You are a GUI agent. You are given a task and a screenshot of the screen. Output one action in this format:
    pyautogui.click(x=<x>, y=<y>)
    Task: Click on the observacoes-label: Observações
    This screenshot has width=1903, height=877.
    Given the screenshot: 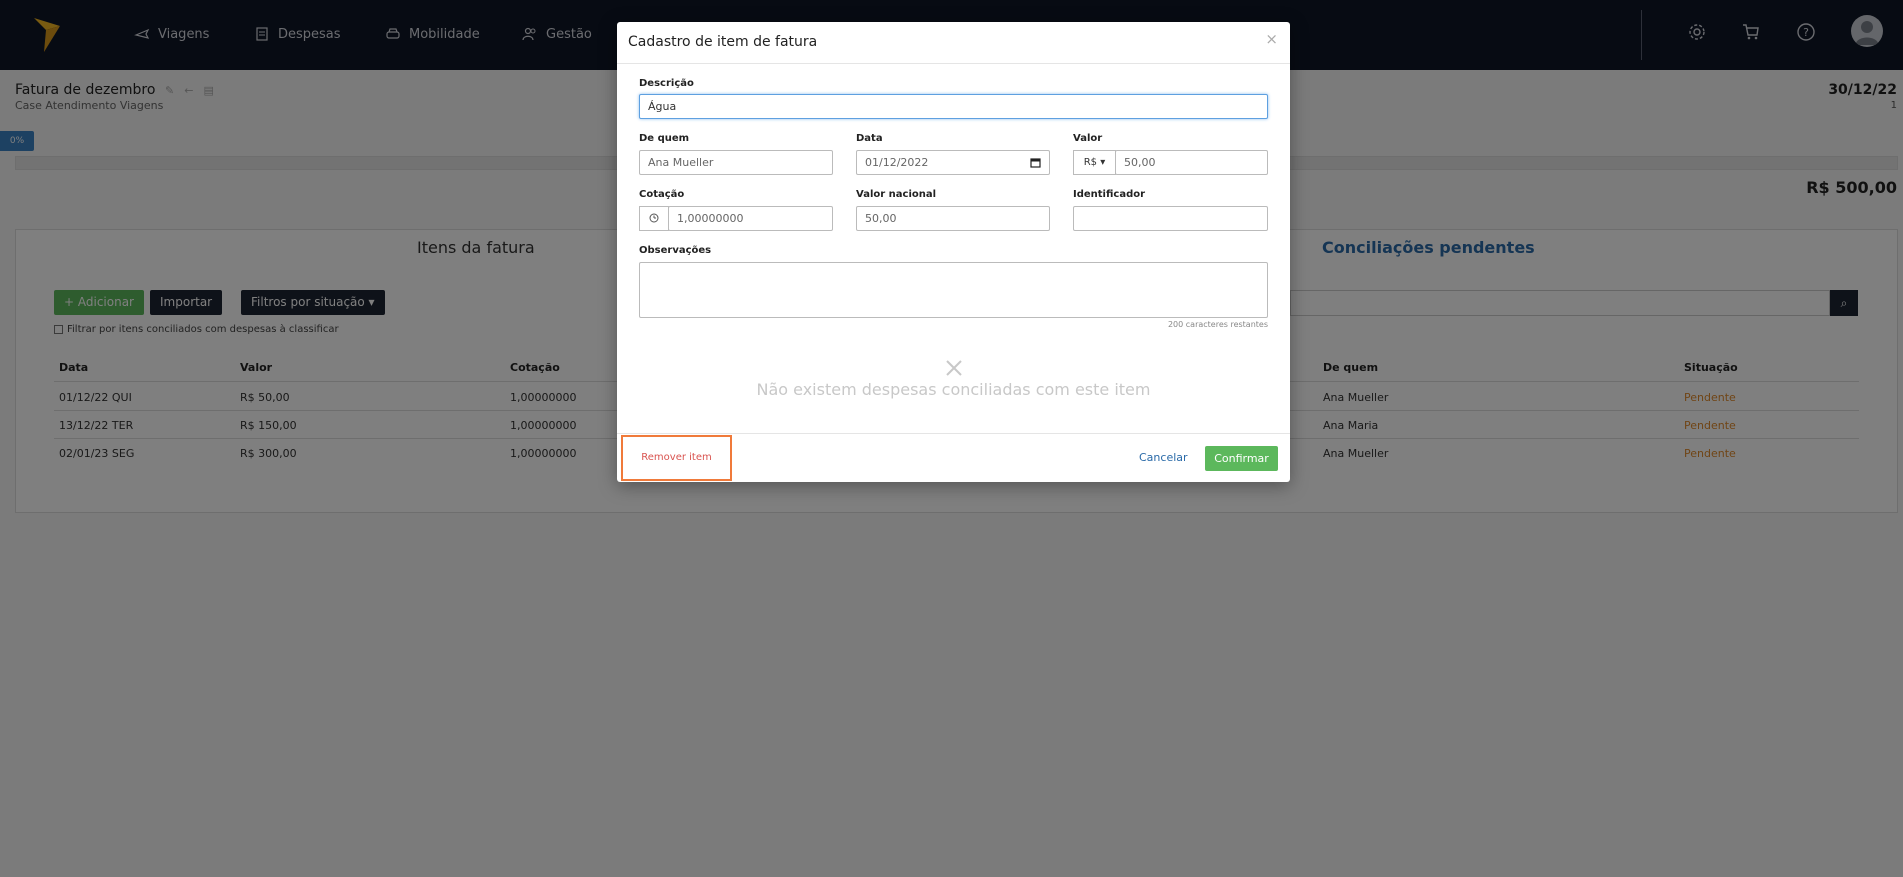 What is the action you would take?
    pyautogui.click(x=675, y=250)
    